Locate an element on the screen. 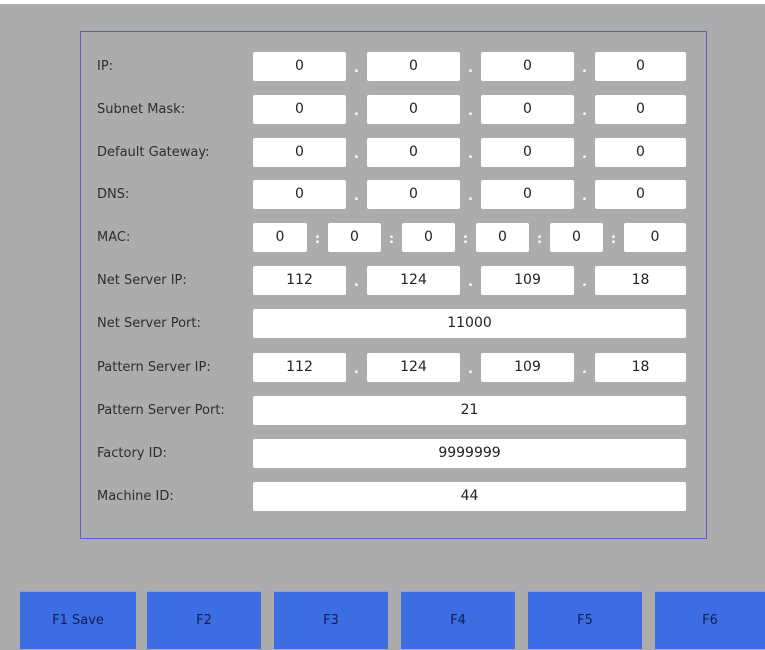 The height and width of the screenshot is (650, 765). f2-button: F2 is located at coordinates (204, 620).